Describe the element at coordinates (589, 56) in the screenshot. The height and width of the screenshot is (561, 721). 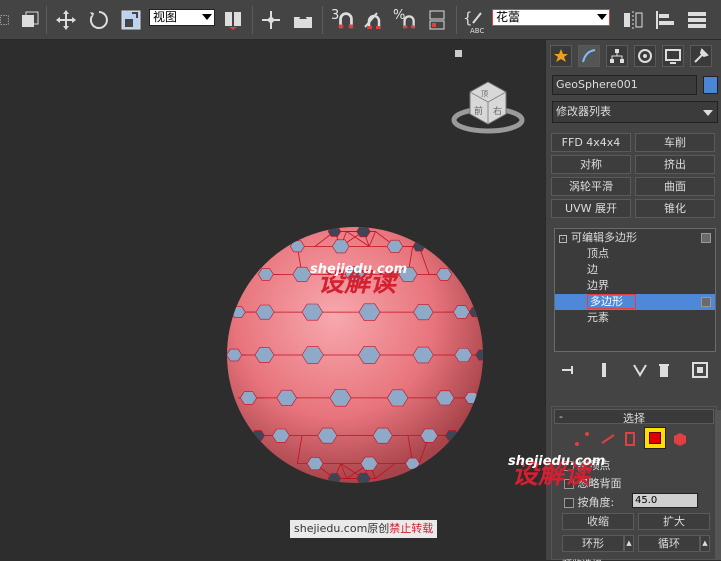
I see `modify-tab-icon` at that location.